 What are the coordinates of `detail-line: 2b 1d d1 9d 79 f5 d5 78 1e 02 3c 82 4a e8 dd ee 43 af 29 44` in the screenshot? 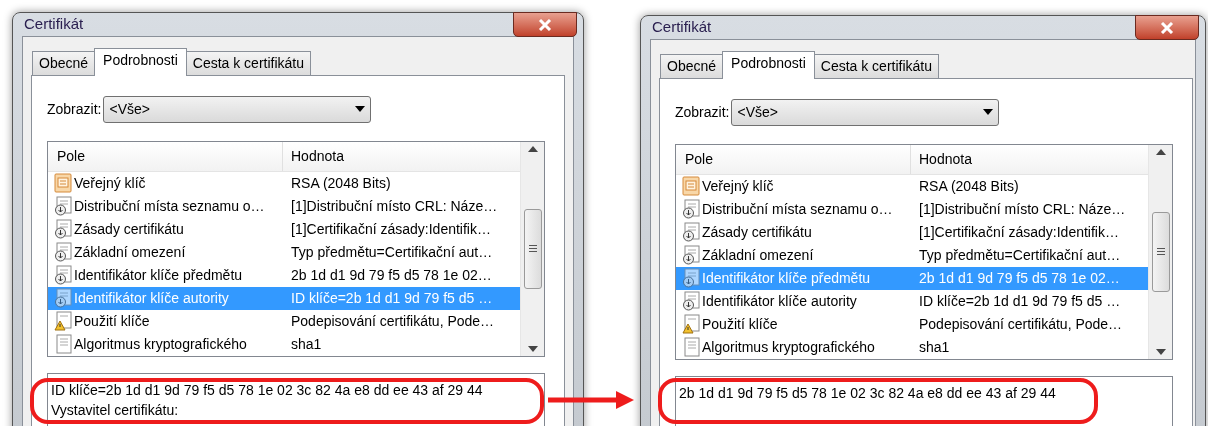 It's located at (868, 393).